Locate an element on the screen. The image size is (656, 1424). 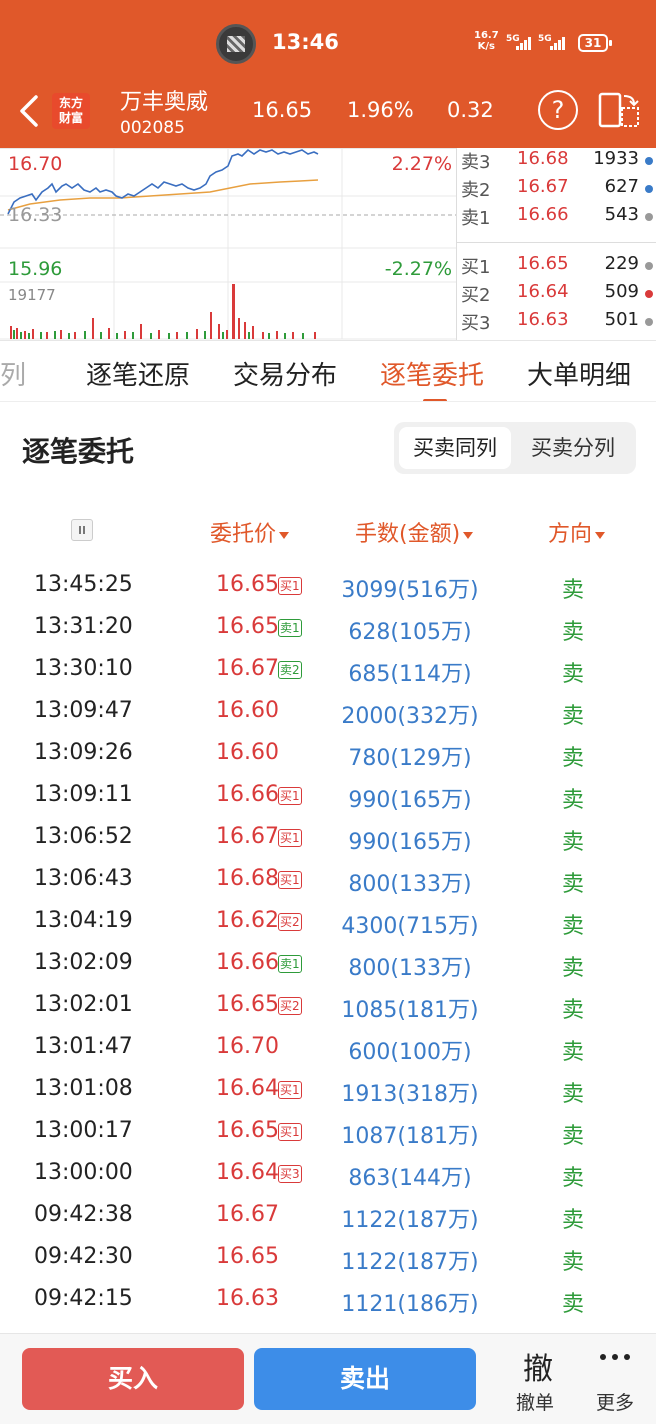
bid-volume: 501 is located at coordinates (621, 319).